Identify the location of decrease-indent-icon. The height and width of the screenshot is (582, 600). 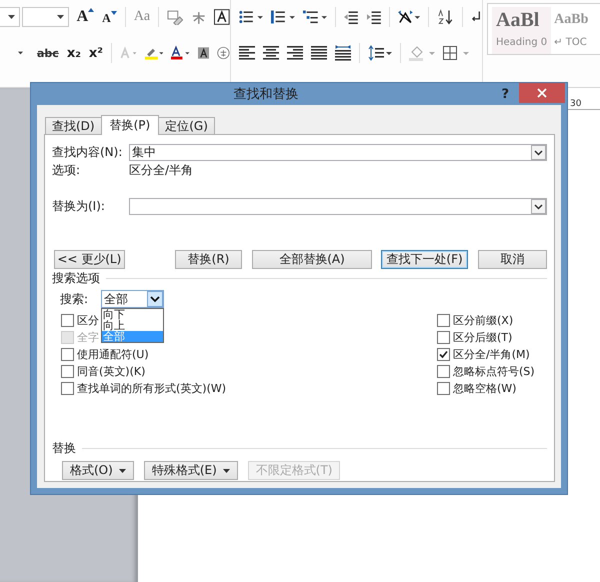
(351, 17).